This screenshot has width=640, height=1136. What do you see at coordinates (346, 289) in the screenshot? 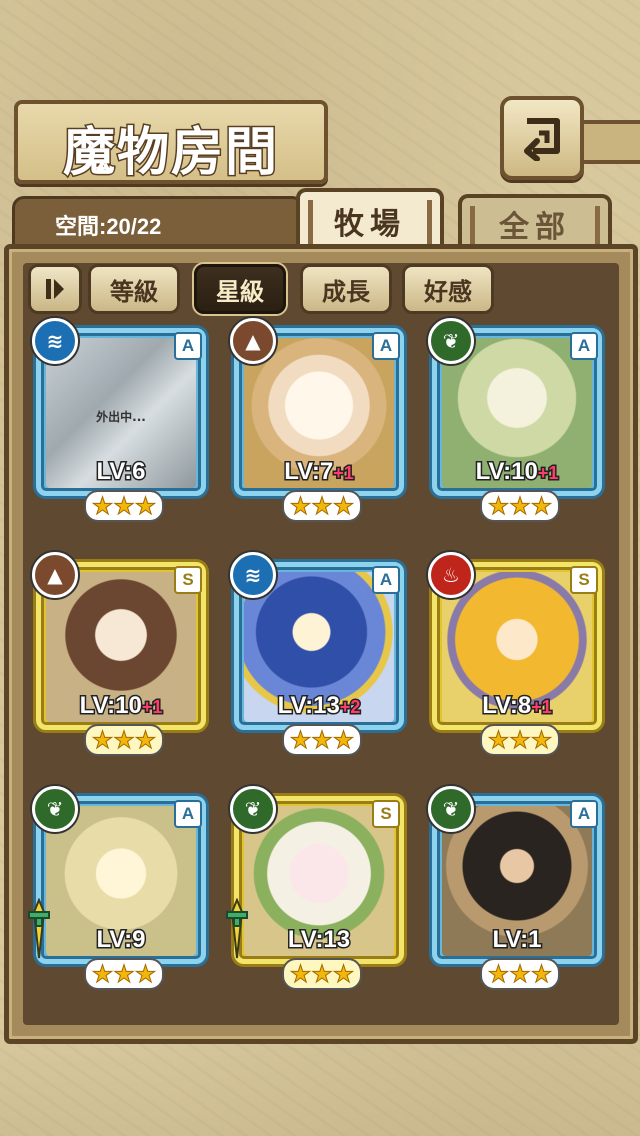
I see `sort-growth-button: 成長` at bounding box center [346, 289].